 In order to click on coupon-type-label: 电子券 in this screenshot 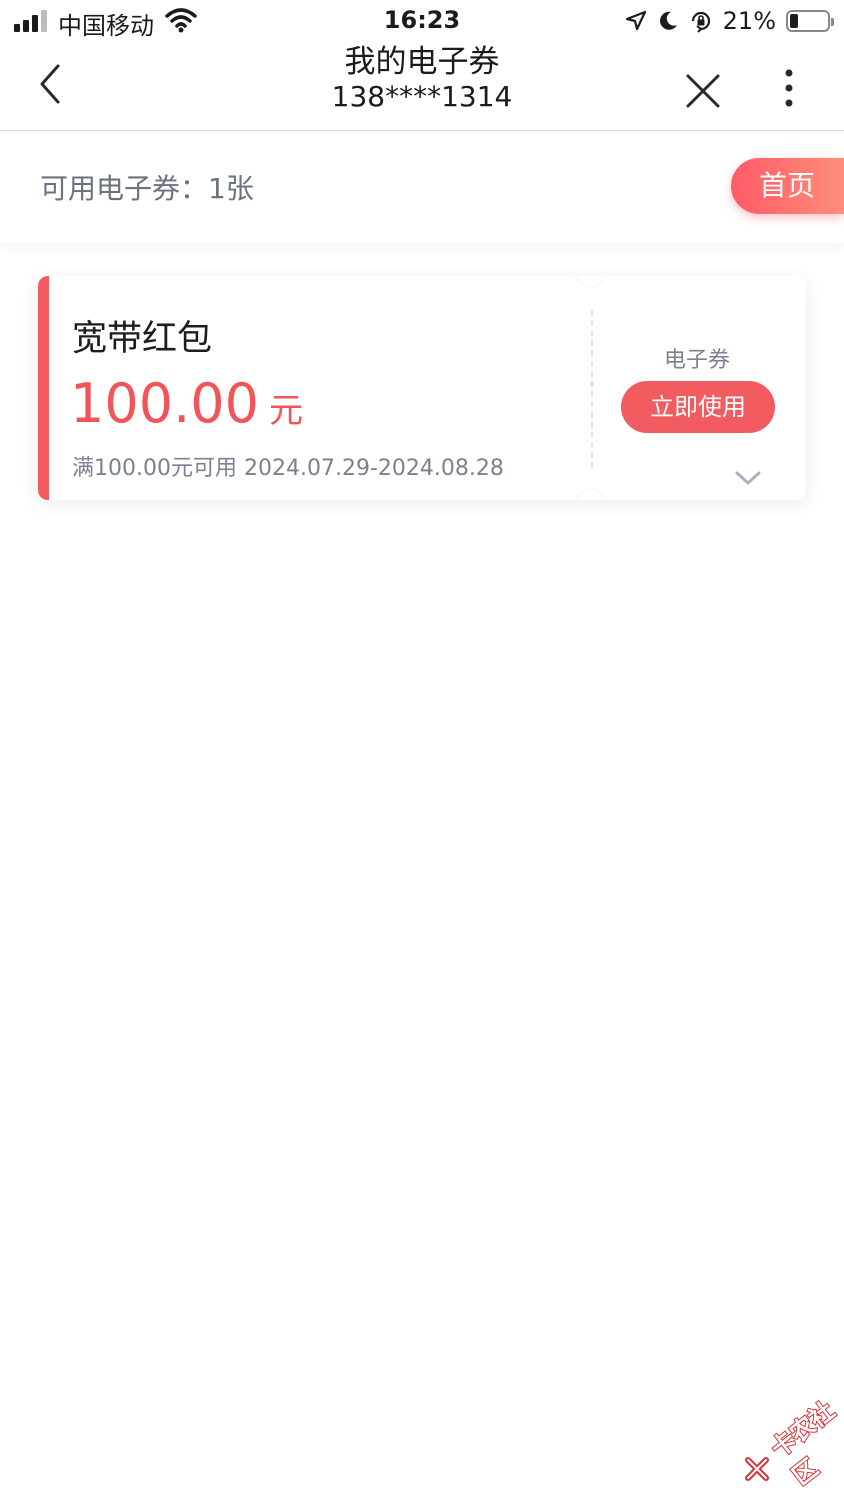, I will do `click(696, 360)`.